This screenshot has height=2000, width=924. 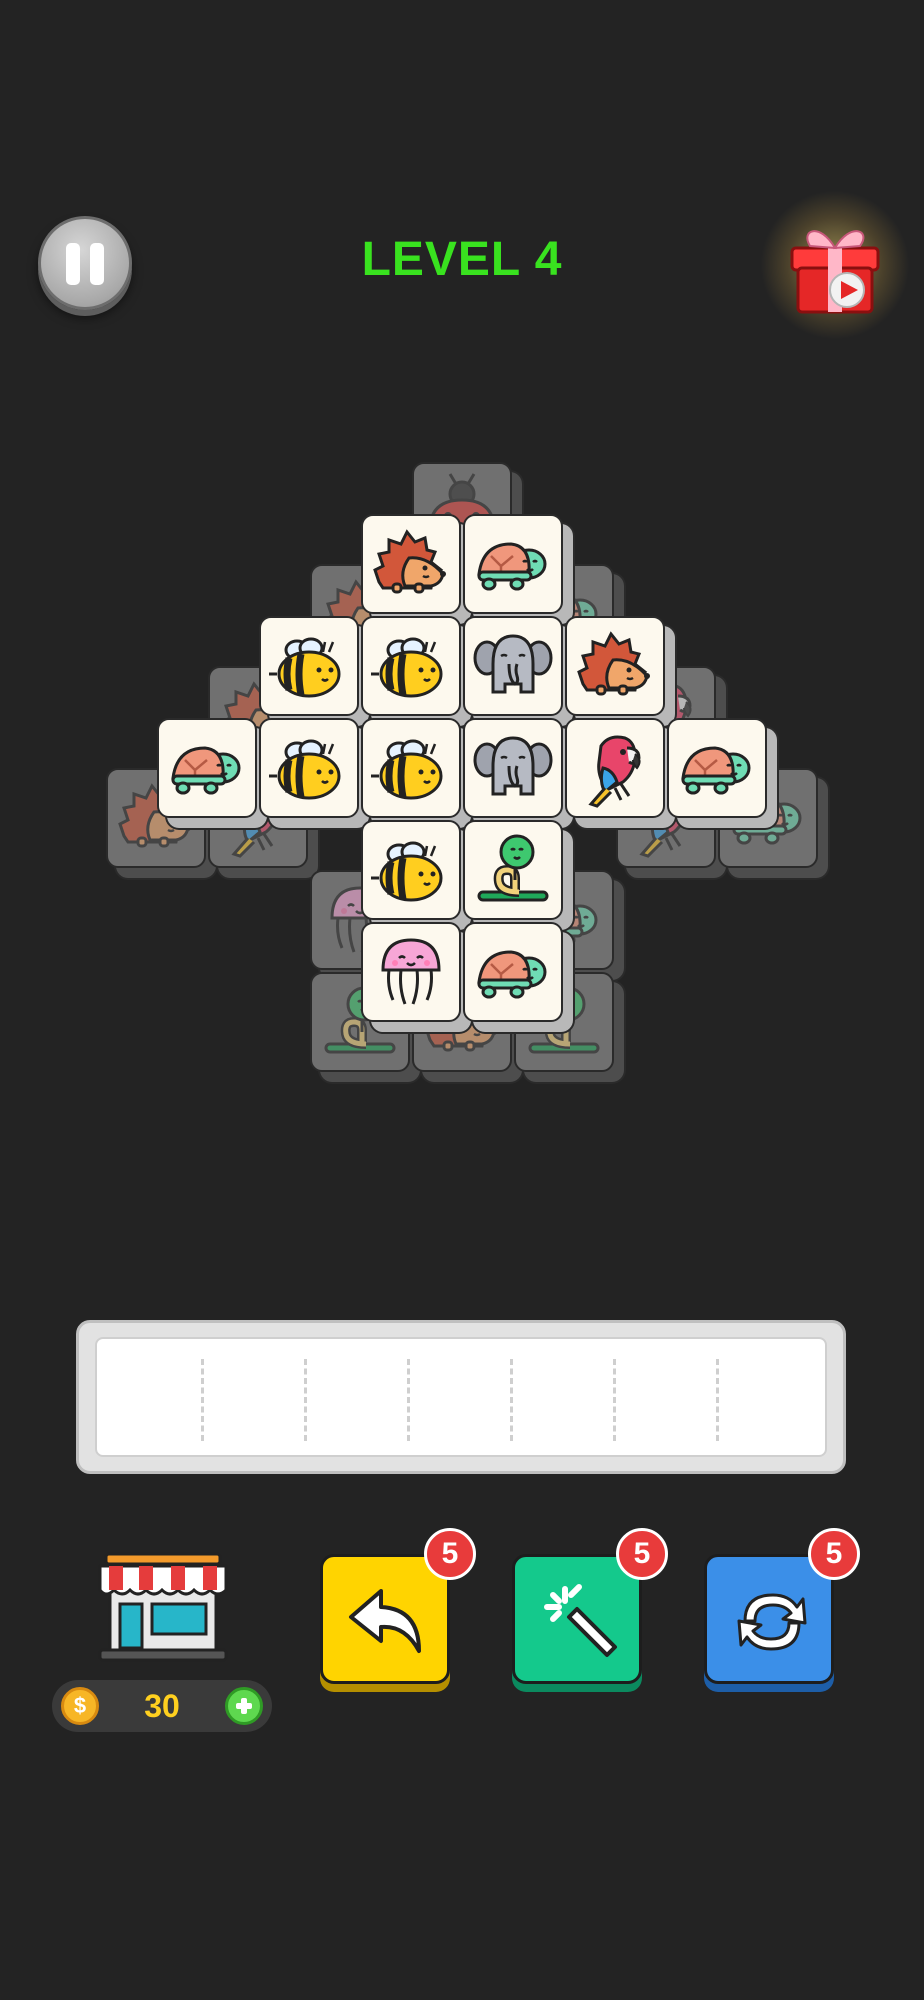 I want to click on undo-button, so click(x=385, y=1619).